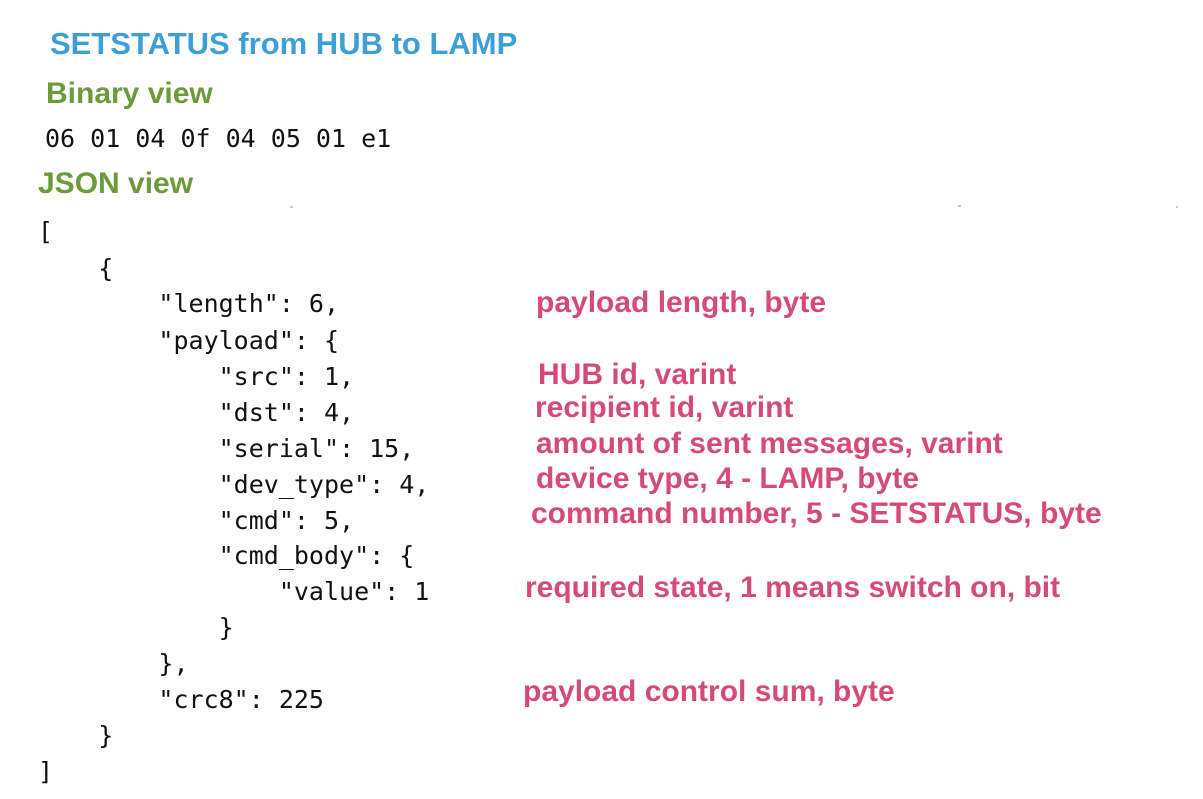  What do you see at coordinates (816, 513) in the screenshot?
I see `annotation-cmd: command number, 5 - SETSTATUS, byte` at bounding box center [816, 513].